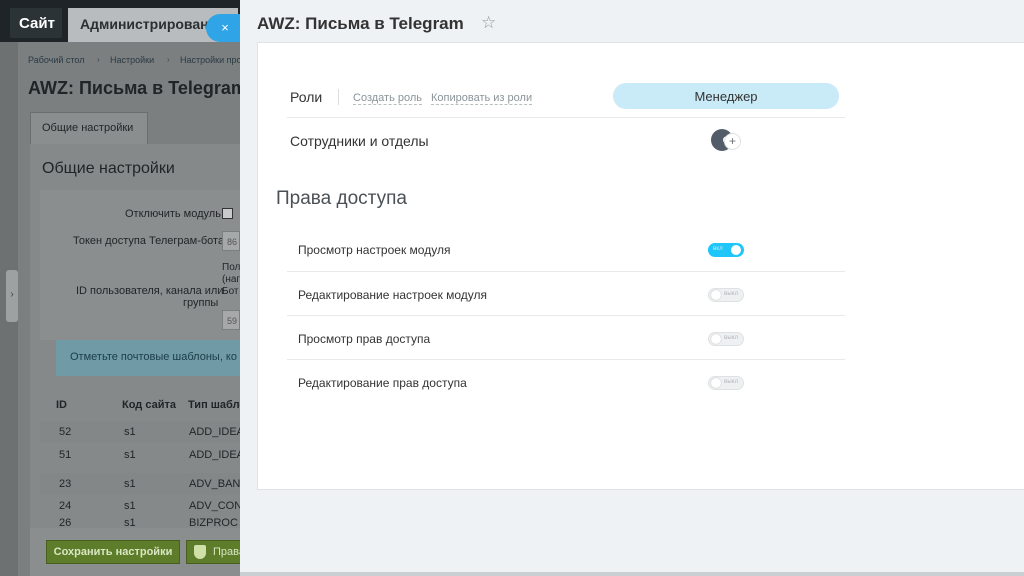  I want to click on permission-label-view-rights: Просмотр прав доступа, so click(364, 339).